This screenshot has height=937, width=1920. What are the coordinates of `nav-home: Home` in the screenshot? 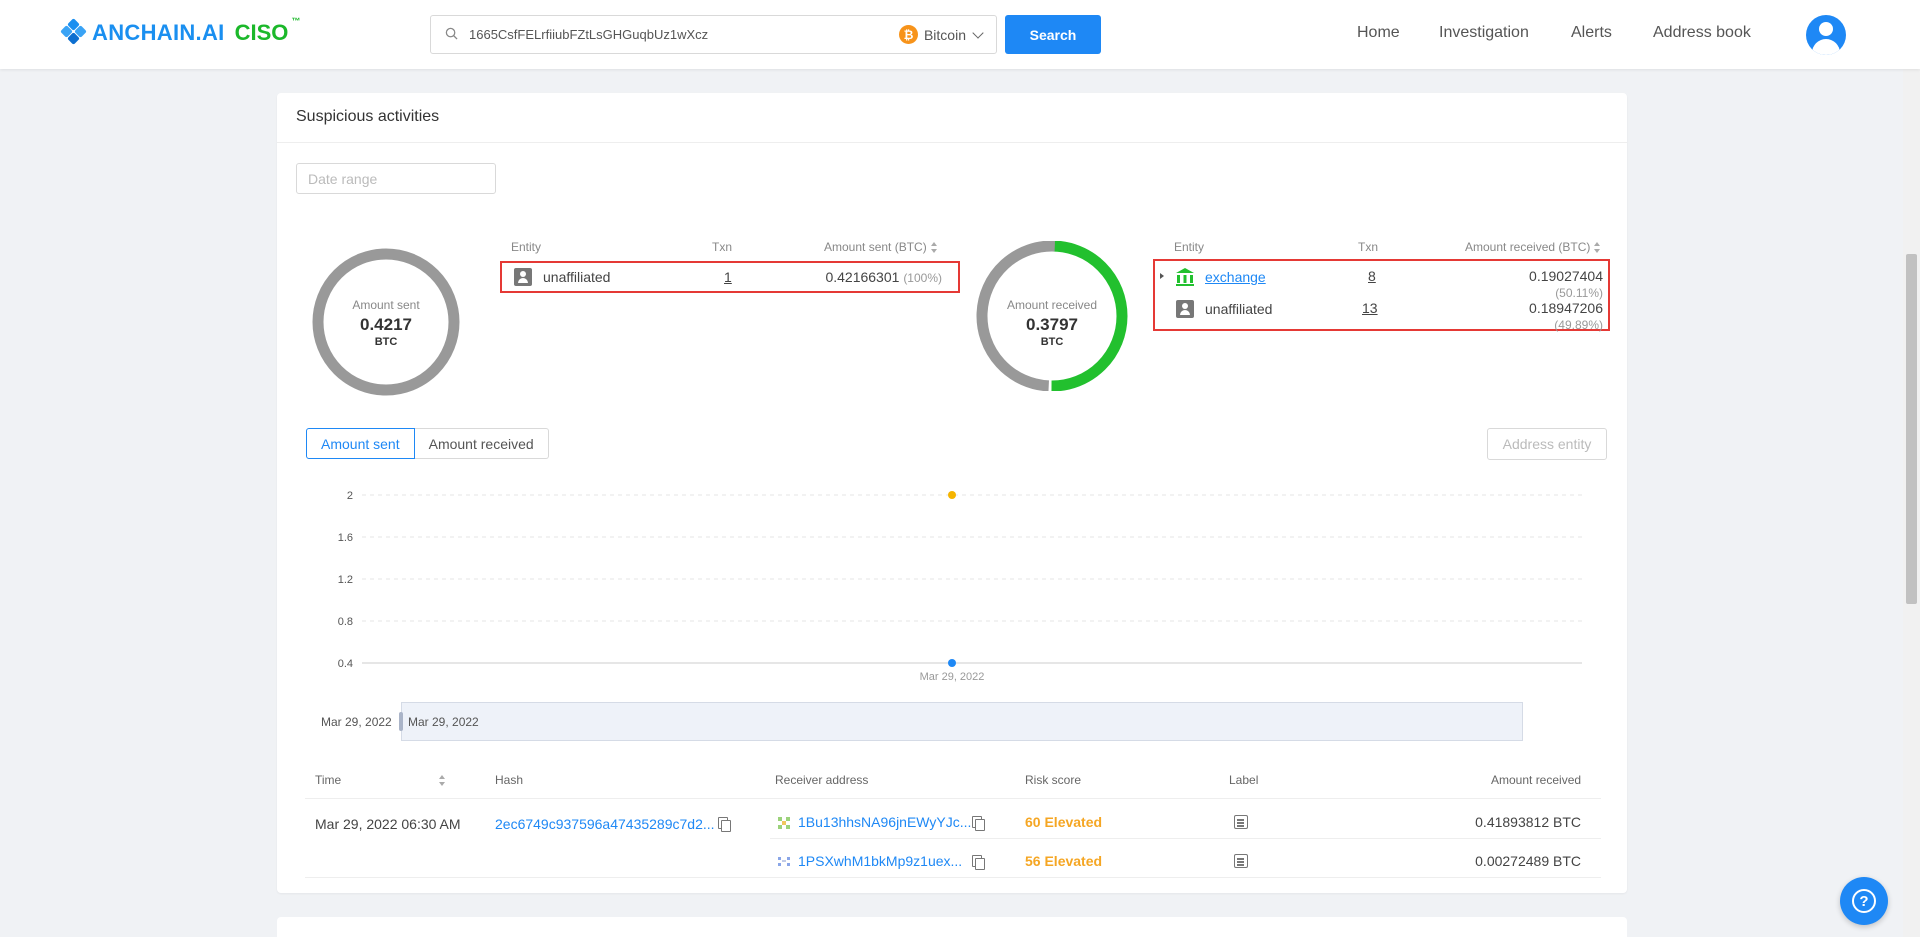 It's located at (1378, 33).